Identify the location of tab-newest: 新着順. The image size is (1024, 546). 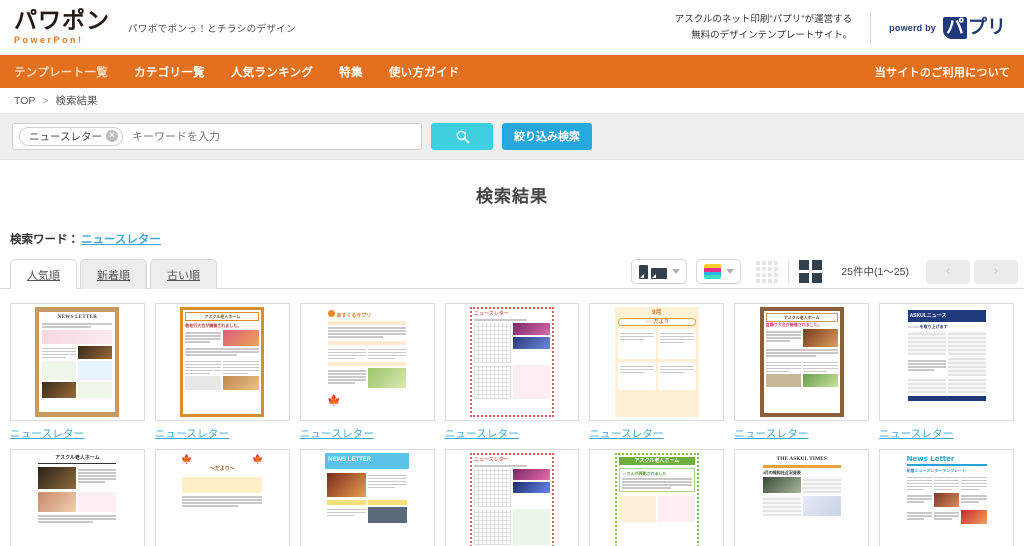
(113, 274).